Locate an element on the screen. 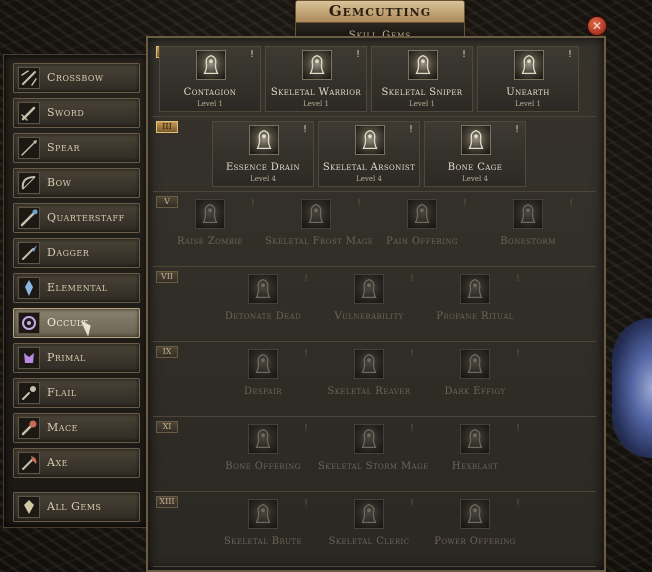 The height and width of the screenshot is (572, 652). gem-bonestorm: ! Bonestorm is located at coordinates (528, 229).